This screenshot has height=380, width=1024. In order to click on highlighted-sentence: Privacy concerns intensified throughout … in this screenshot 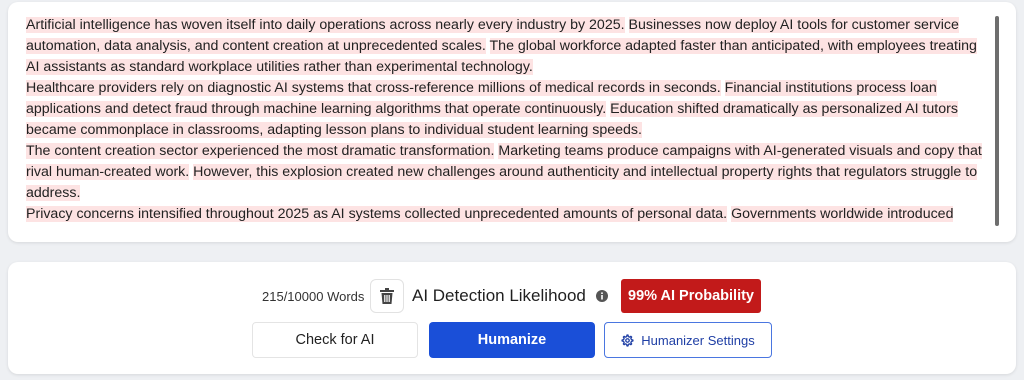, I will do `click(377, 214)`.